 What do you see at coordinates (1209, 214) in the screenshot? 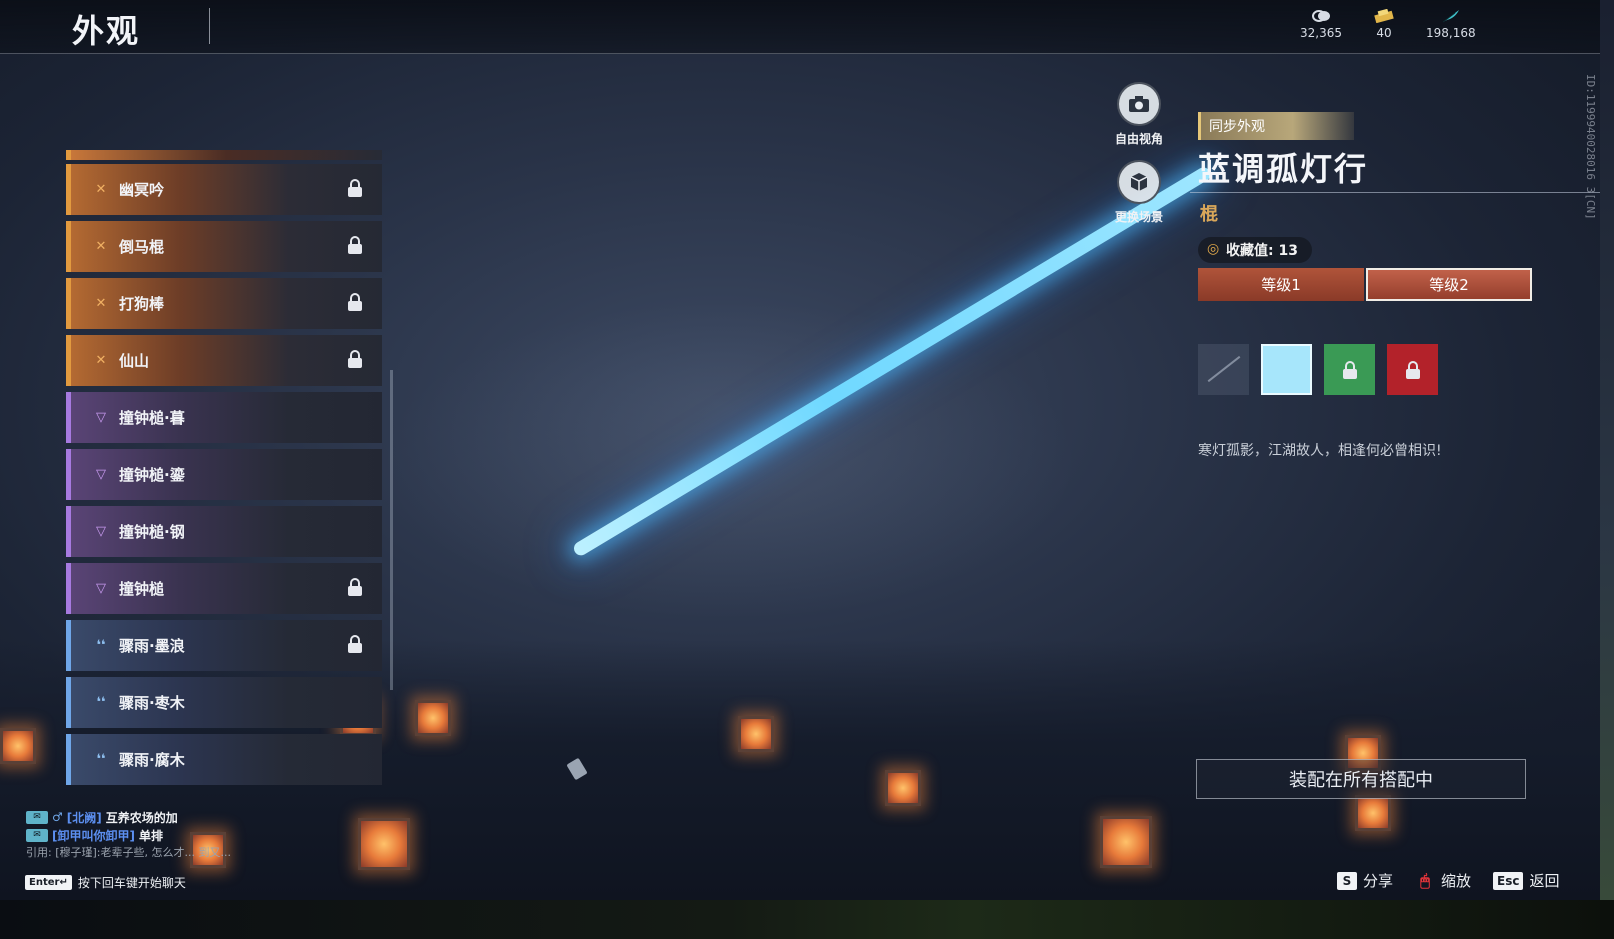
I see `item-type: 棍` at bounding box center [1209, 214].